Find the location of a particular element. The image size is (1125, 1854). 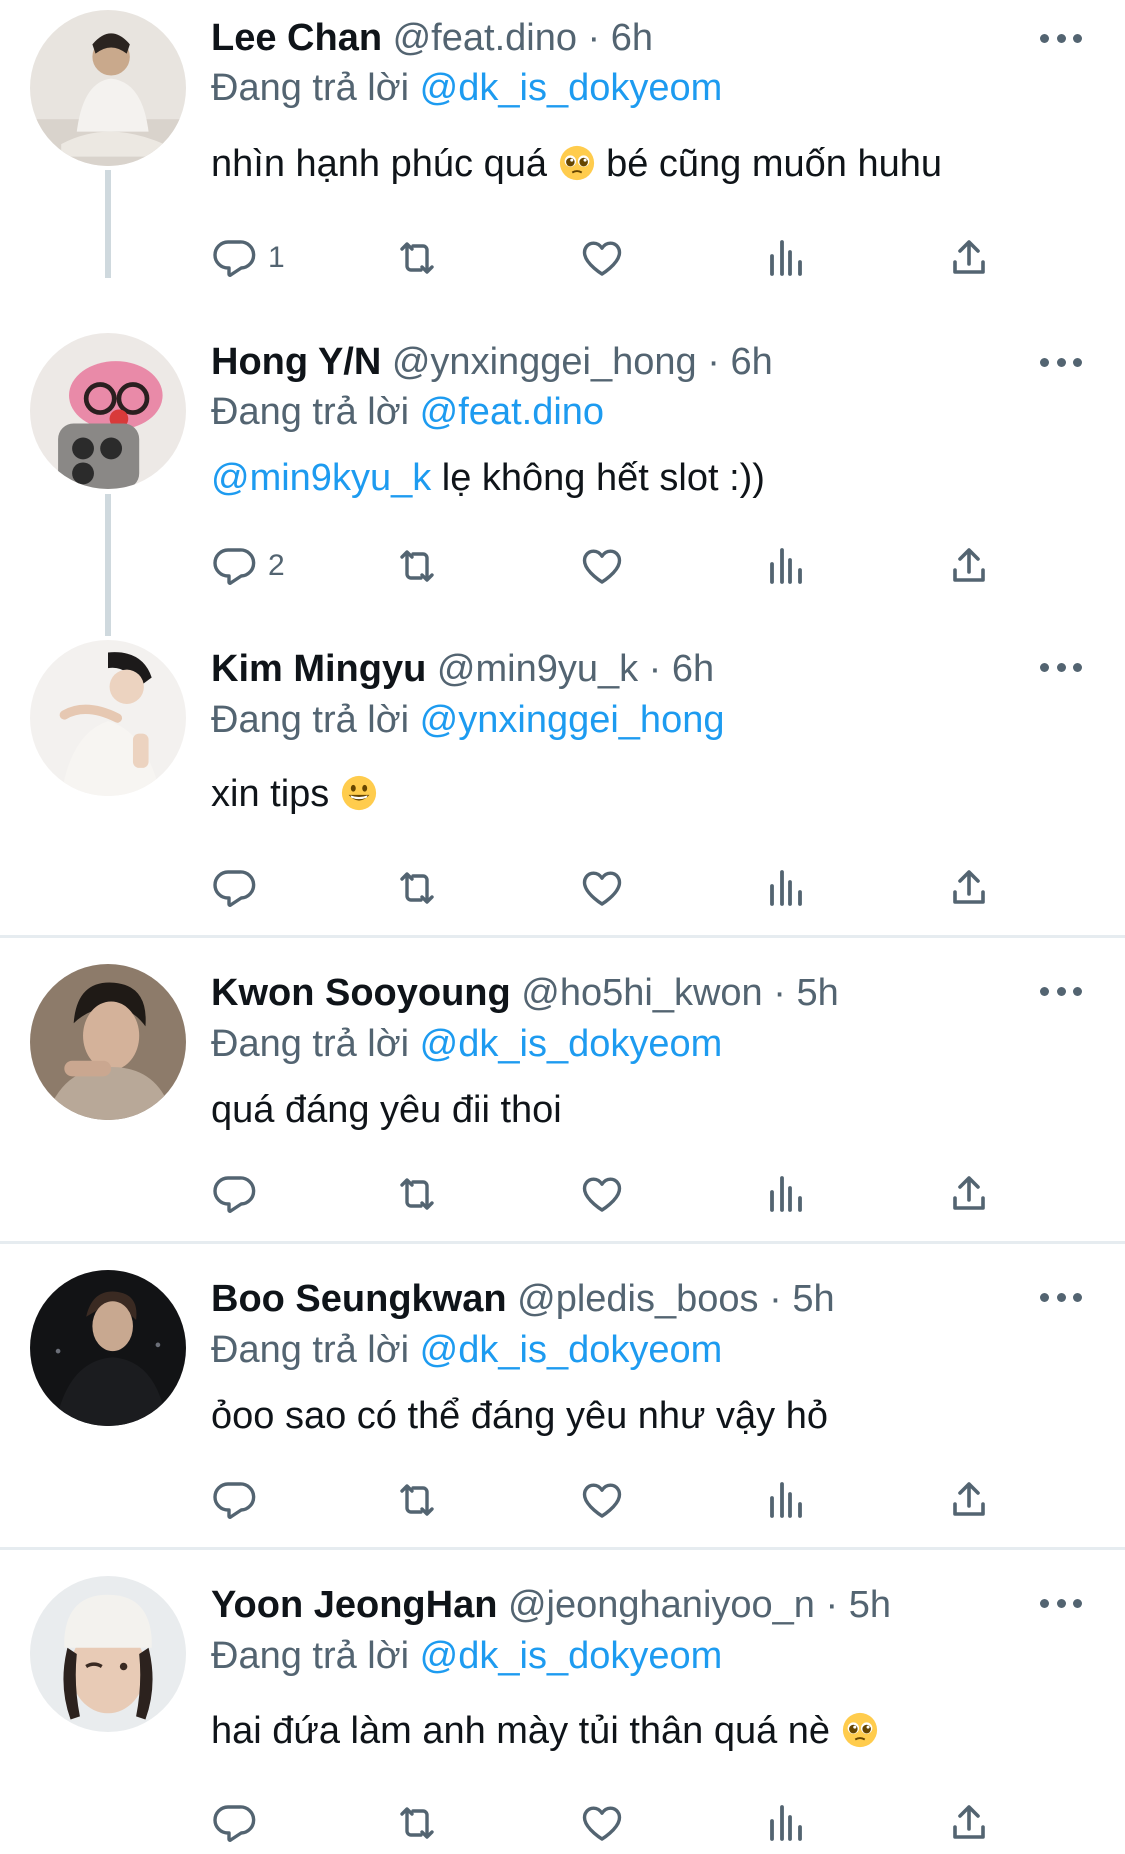

tweet-header: Boo Seungkwan @pledis_boos · 5h is located at coordinates (523, 1299).